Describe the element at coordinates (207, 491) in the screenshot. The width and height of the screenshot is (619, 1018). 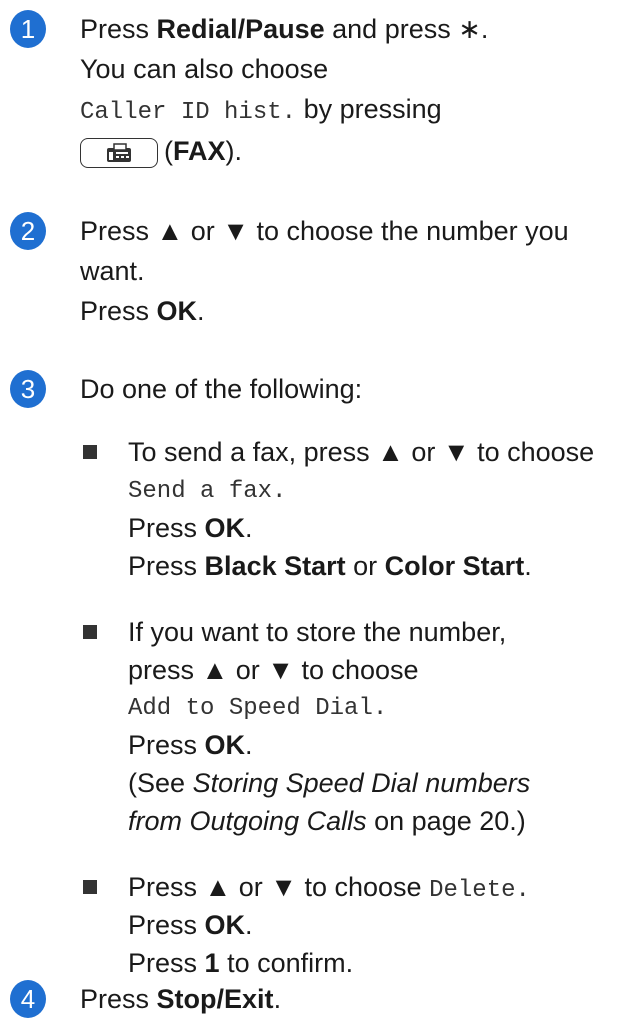
I see `option-1-choice: Send a fax.` at that location.